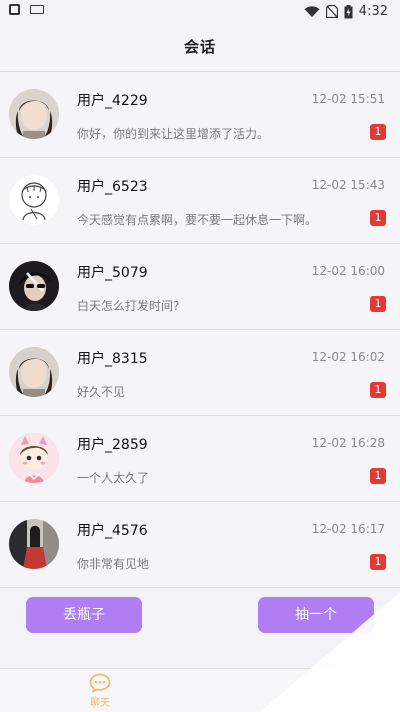  What do you see at coordinates (112, 359) in the screenshot?
I see `conversation-name: 用户_8315` at bounding box center [112, 359].